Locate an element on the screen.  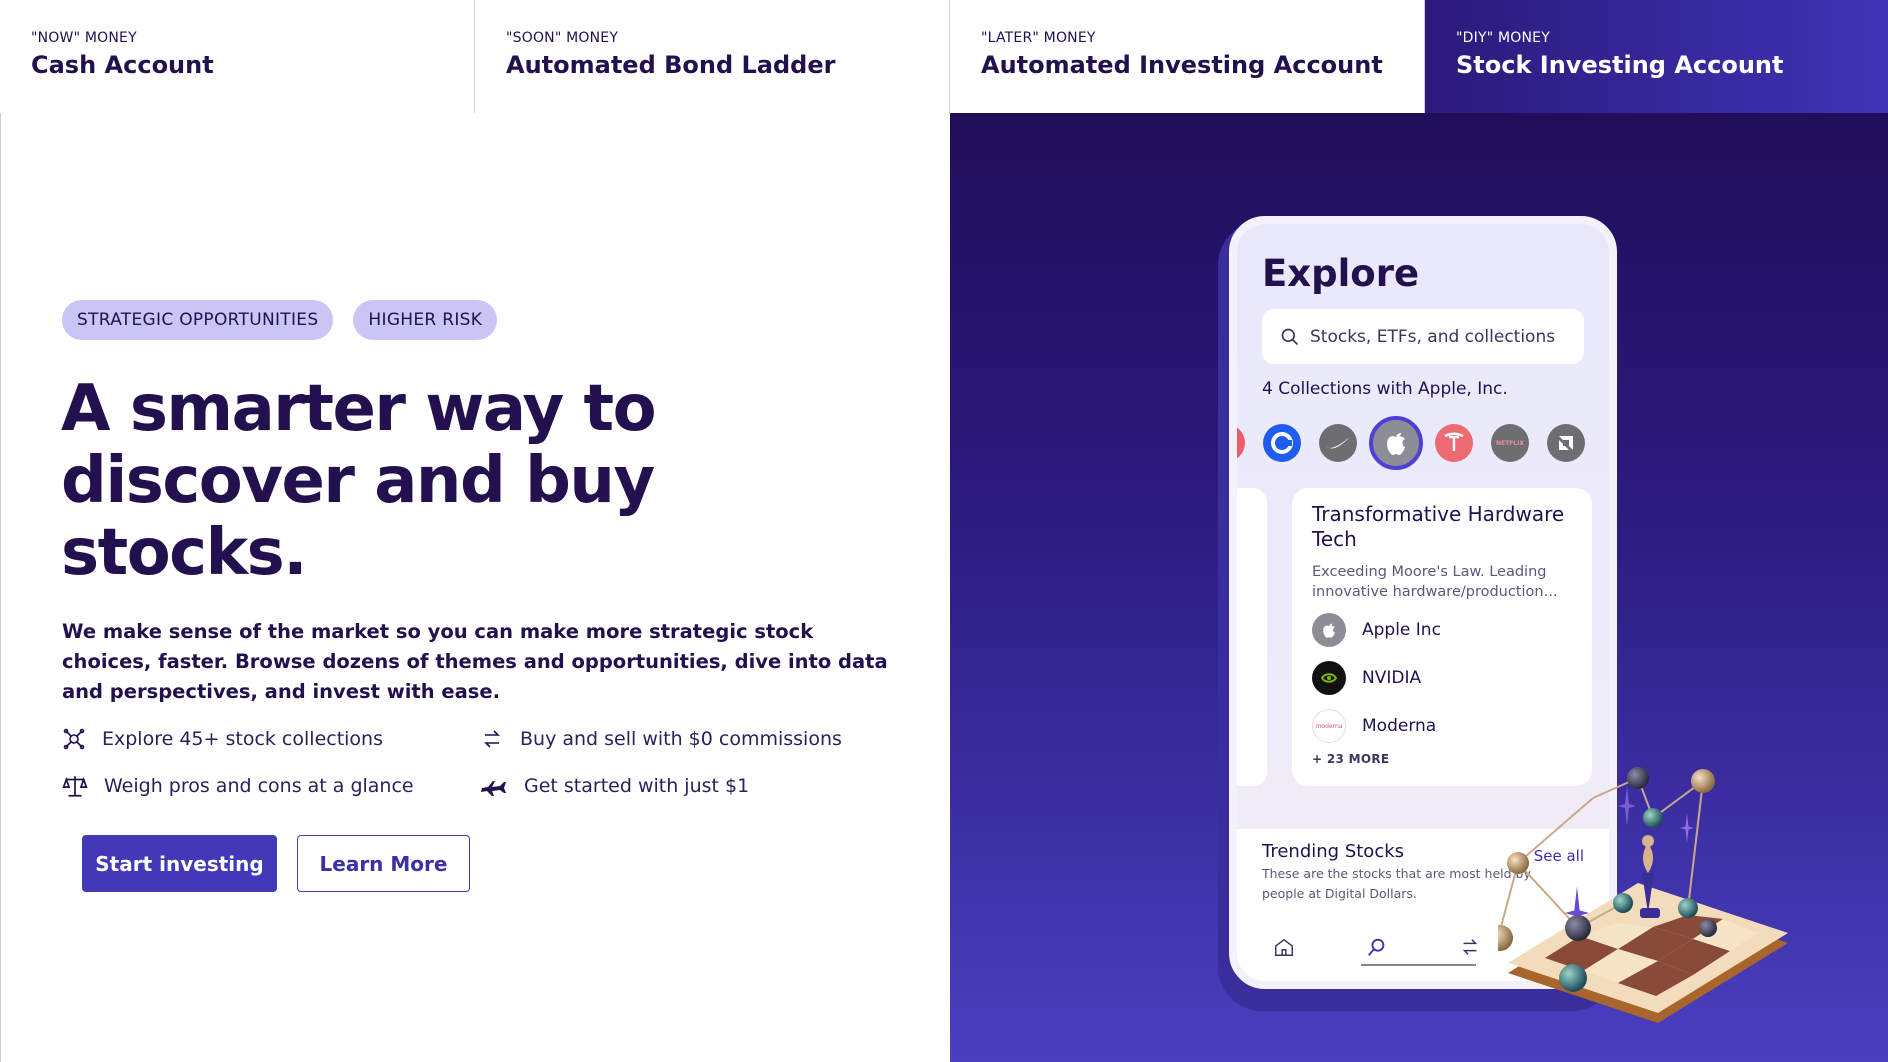
swap-icon is located at coordinates (1470, 947).